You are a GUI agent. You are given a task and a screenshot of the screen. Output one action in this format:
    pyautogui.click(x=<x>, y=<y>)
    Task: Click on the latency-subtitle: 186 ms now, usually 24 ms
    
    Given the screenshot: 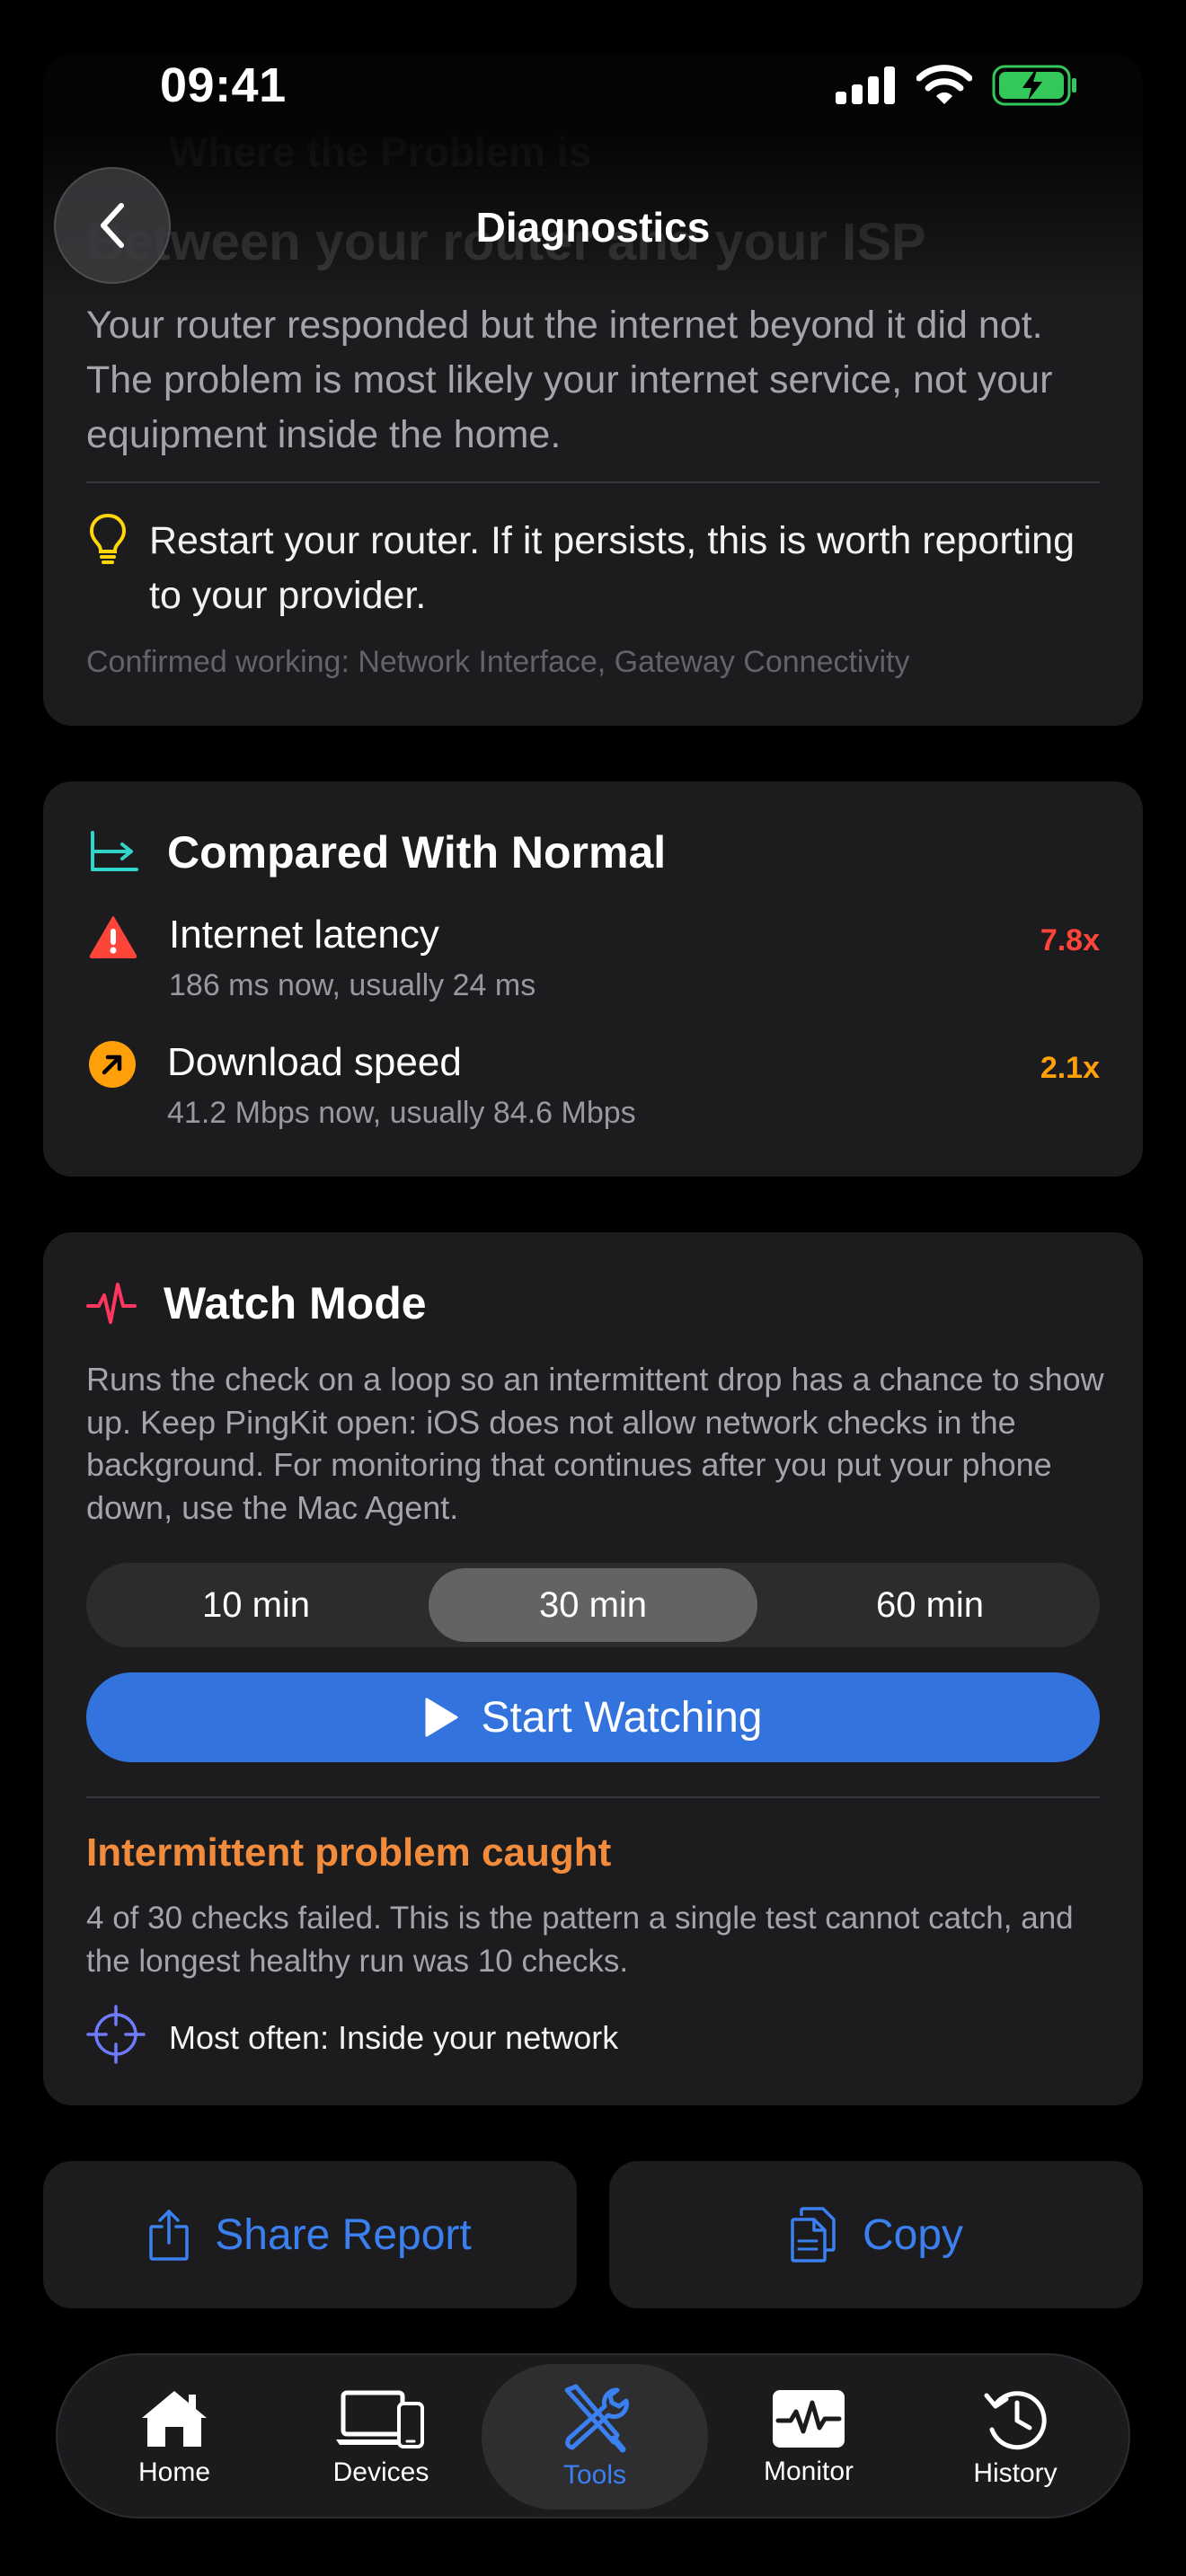 What is the action you would take?
    pyautogui.click(x=352, y=985)
    